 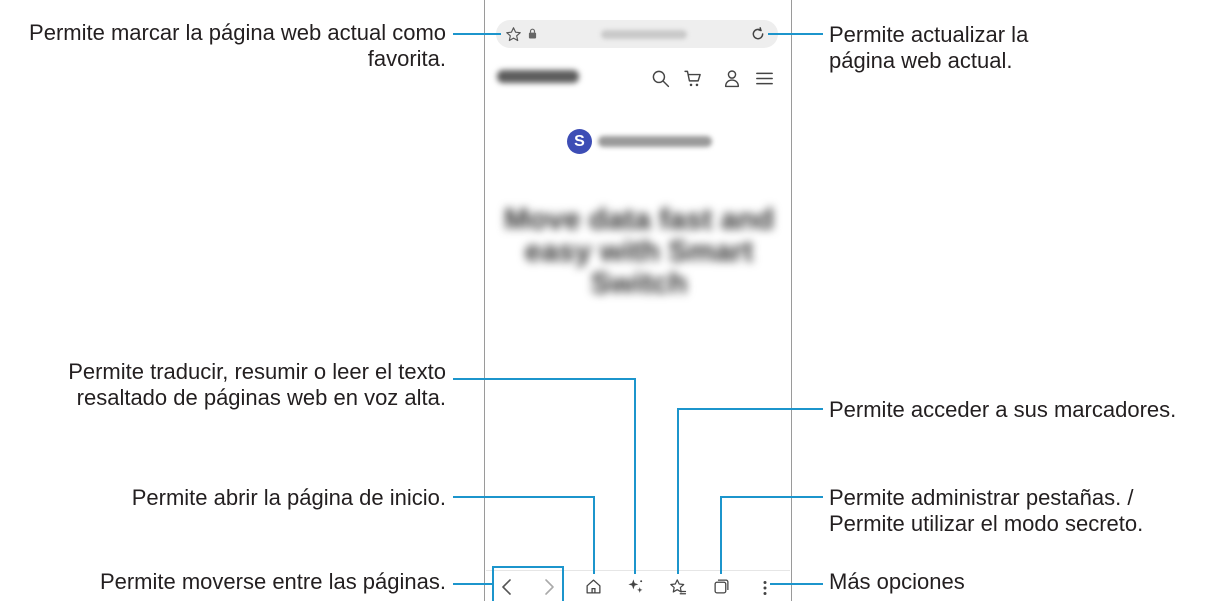 I want to click on callout-navigate: Permite moverse entre las páginas., so click(x=272, y=581).